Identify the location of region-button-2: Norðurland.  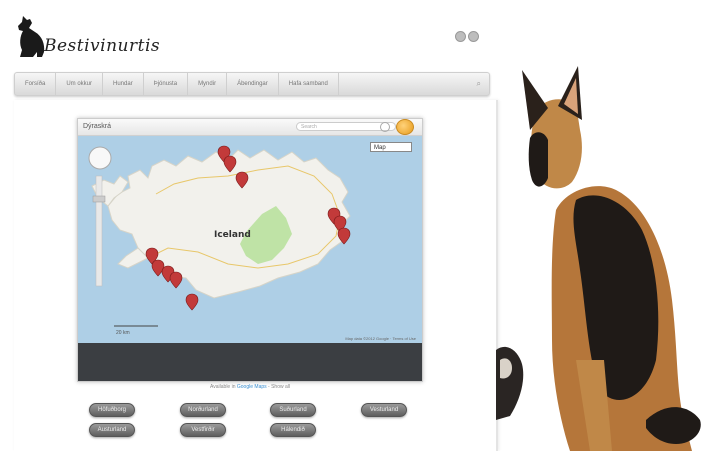
(203, 410).